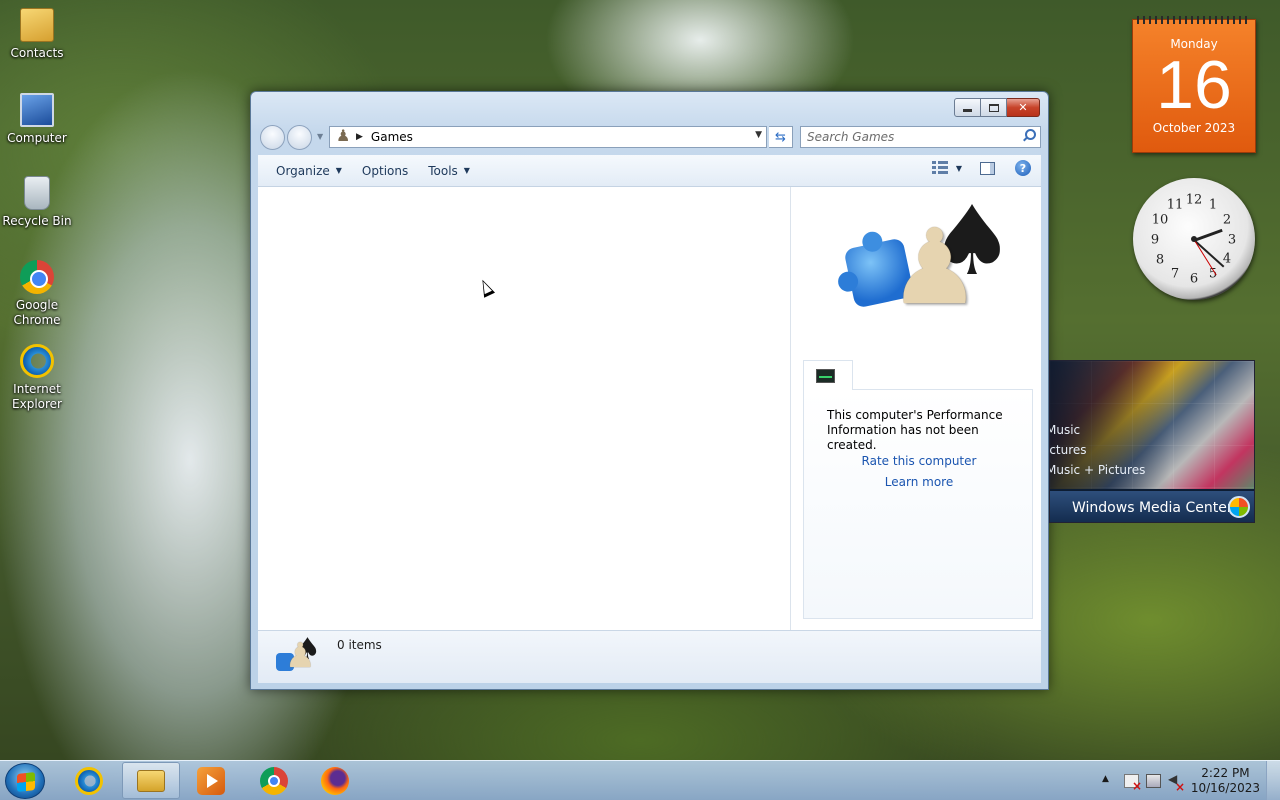 The height and width of the screenshot is (800, 1280). Describe the element at coordinates (37, 110) in the screenshot. I see `computer-icon` at that location.